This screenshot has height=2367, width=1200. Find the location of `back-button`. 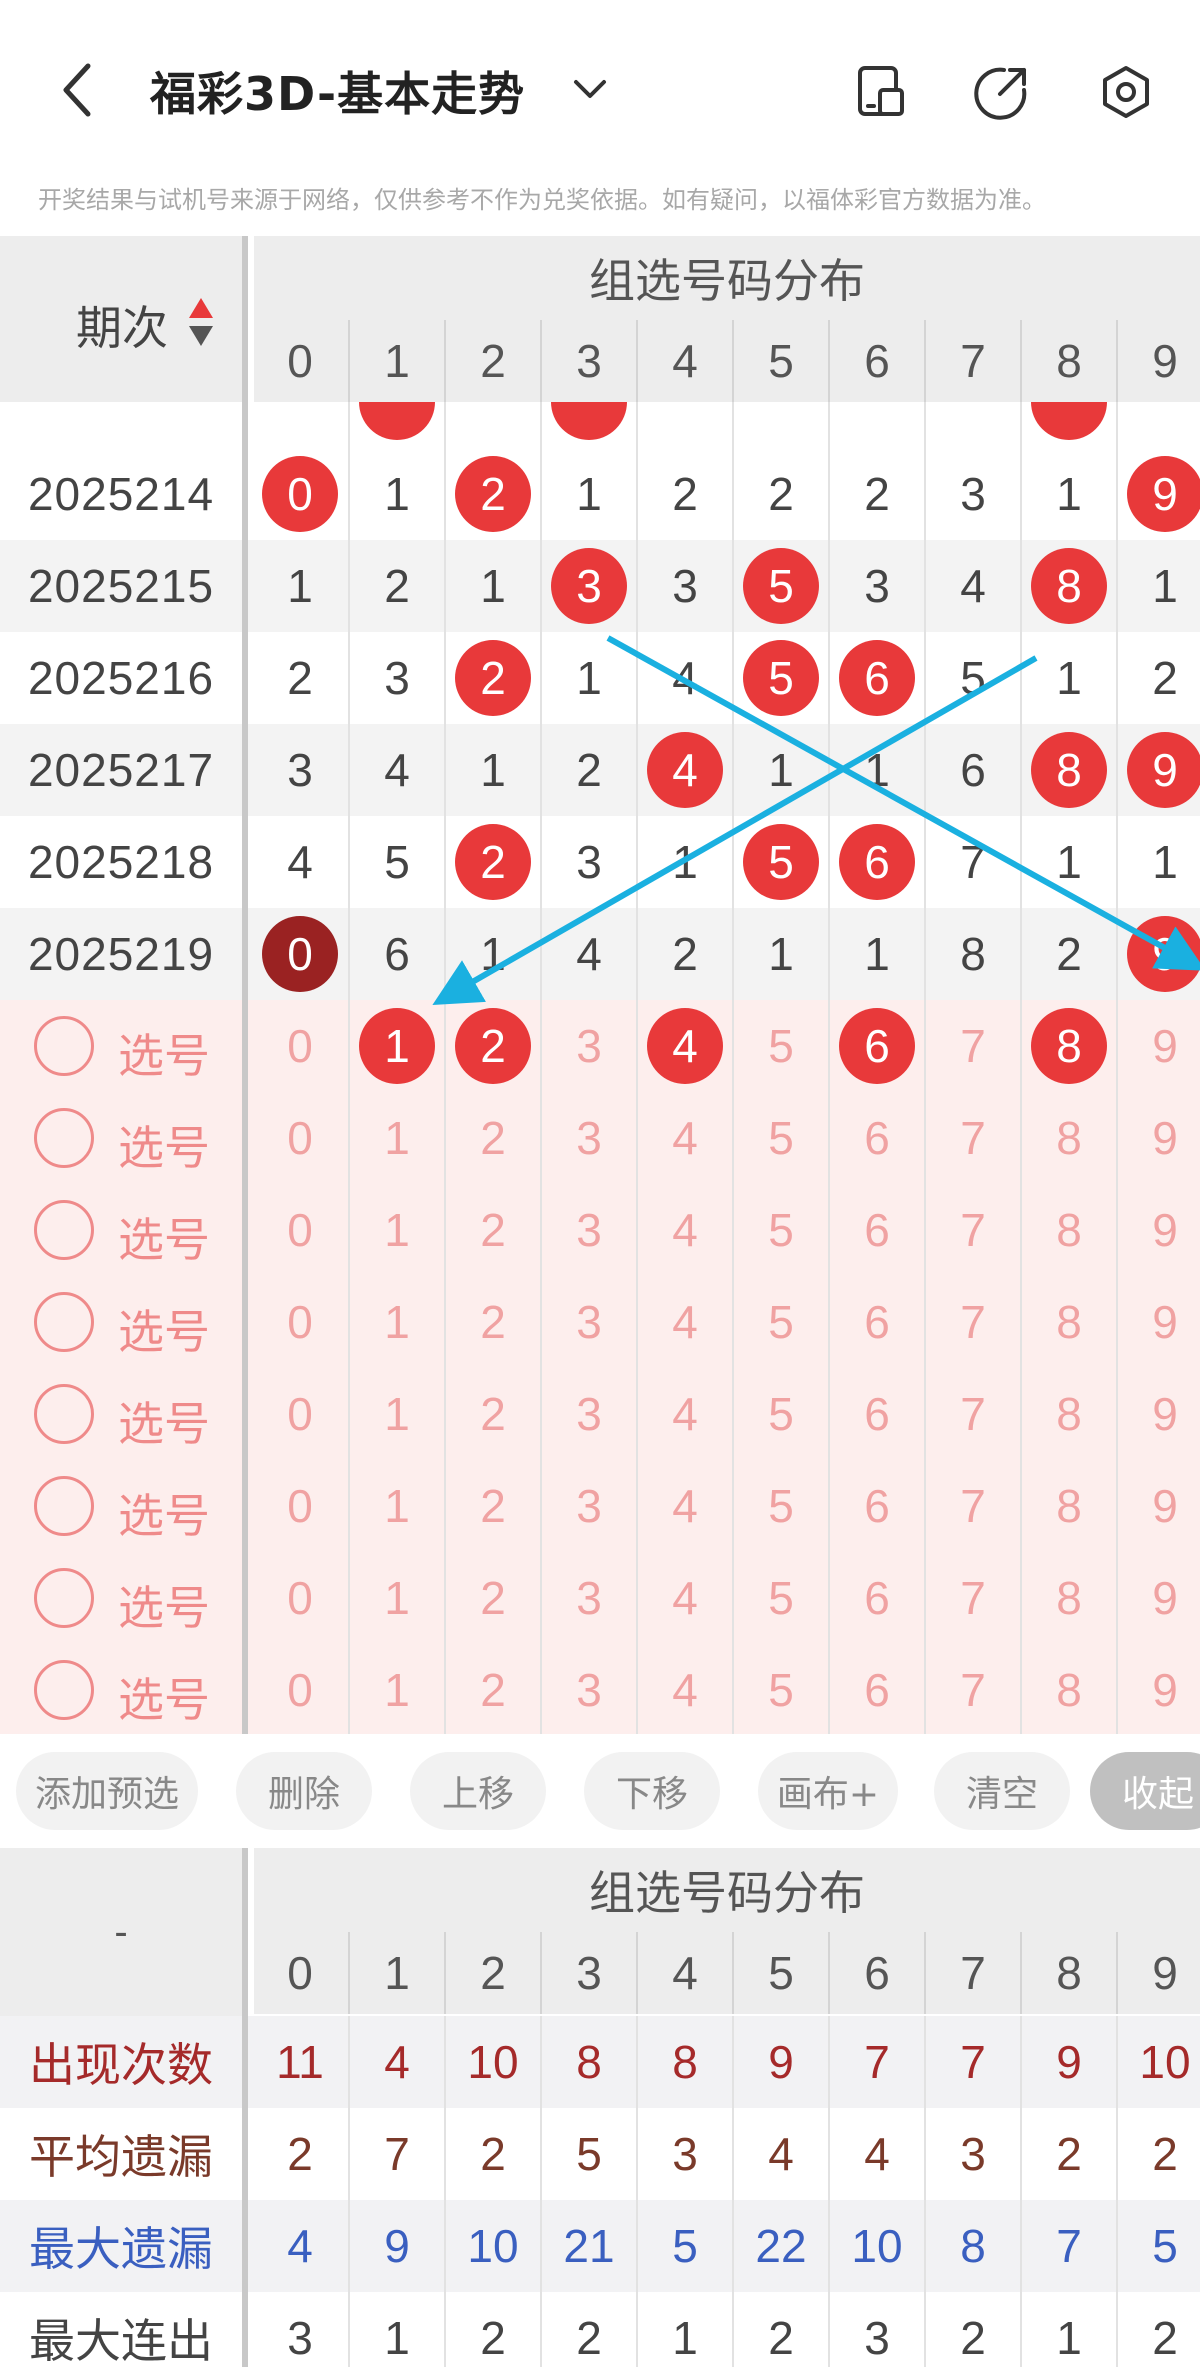

back-button is located at coordinates (78, 90).